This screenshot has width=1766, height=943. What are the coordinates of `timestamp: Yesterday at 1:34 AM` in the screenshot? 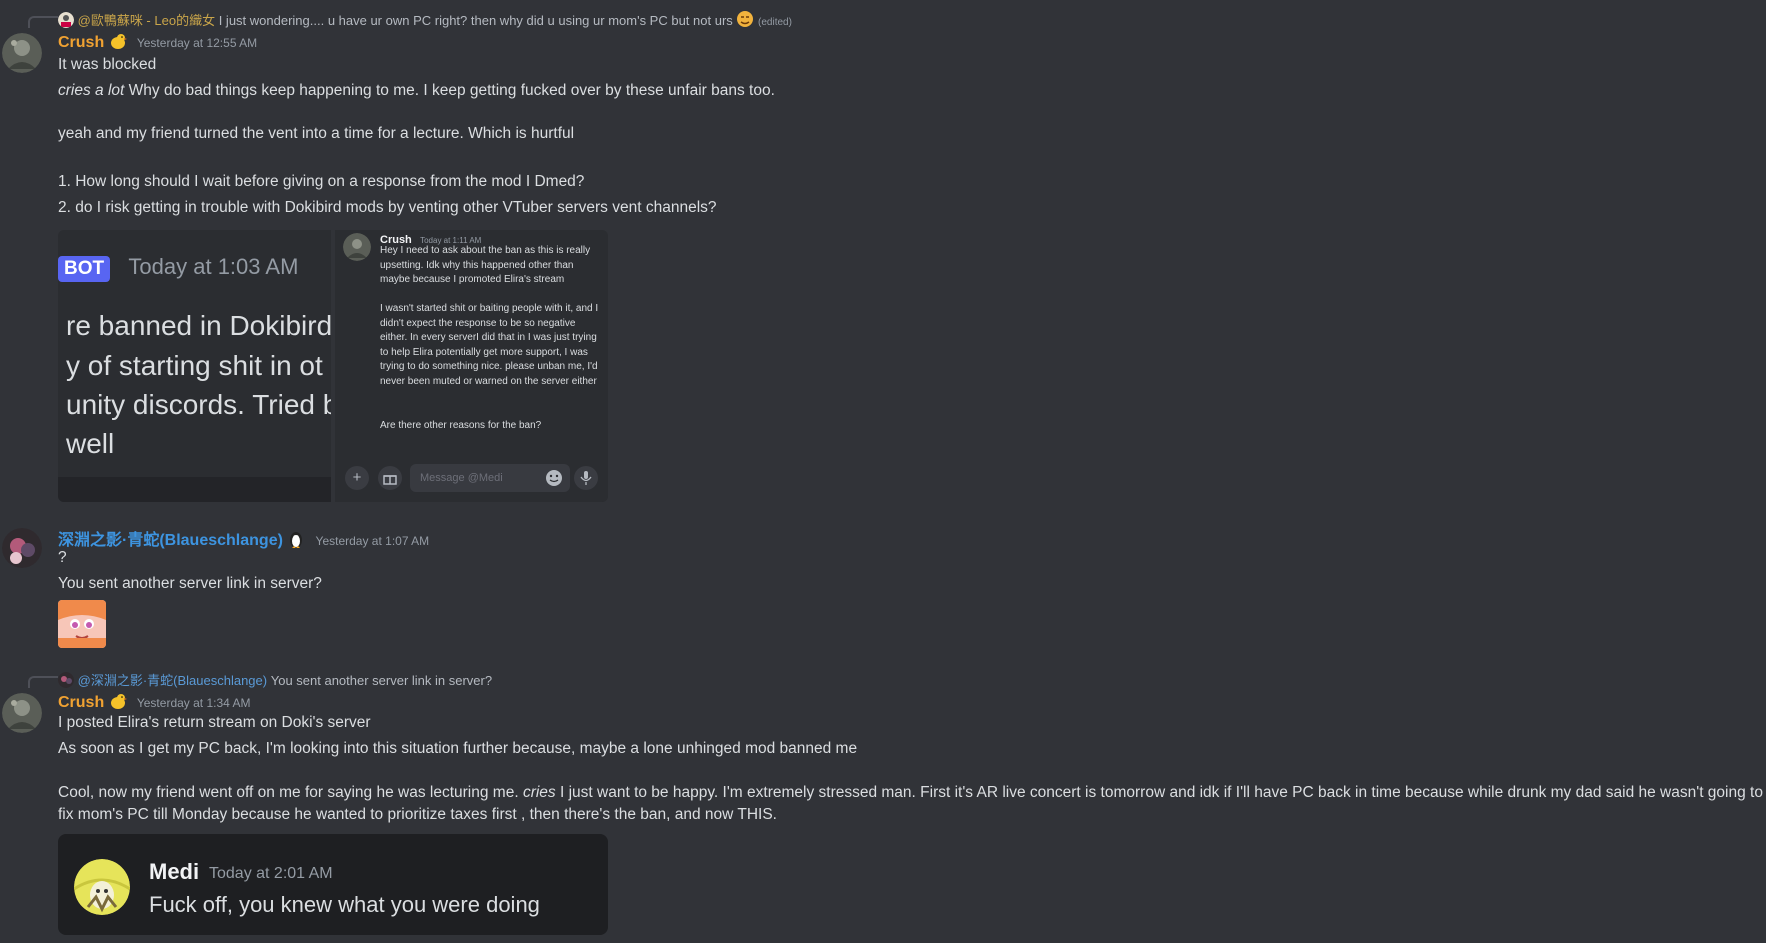 It's located at (193, 703).